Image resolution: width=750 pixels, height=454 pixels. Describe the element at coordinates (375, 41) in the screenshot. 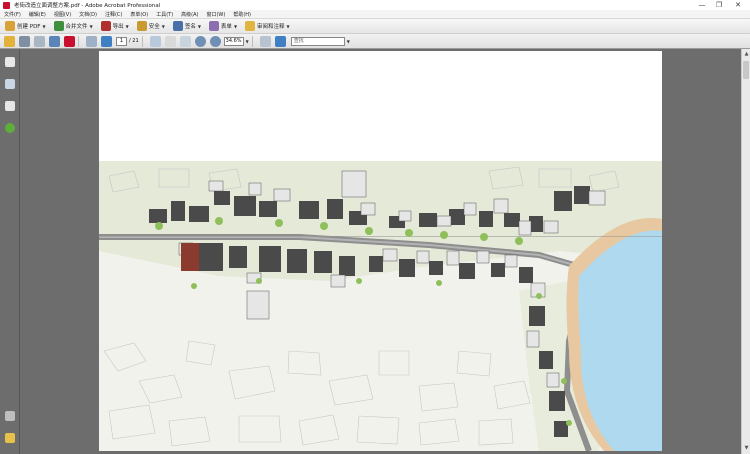

I see `navigation-toolbar: 1 / 21 34.6% ▼ 查找 ▼` at that location.